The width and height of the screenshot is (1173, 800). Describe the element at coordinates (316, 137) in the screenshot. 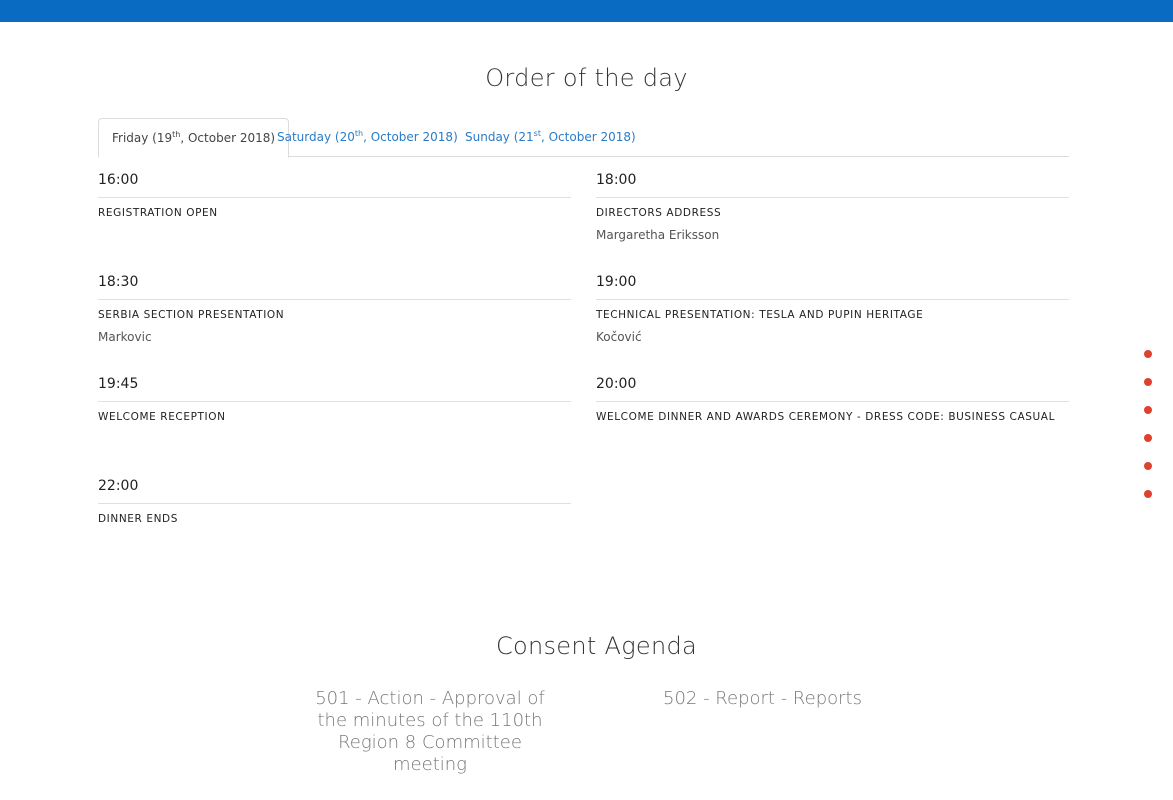

I see `tab-saturday-day: Saturday (20` at that location.